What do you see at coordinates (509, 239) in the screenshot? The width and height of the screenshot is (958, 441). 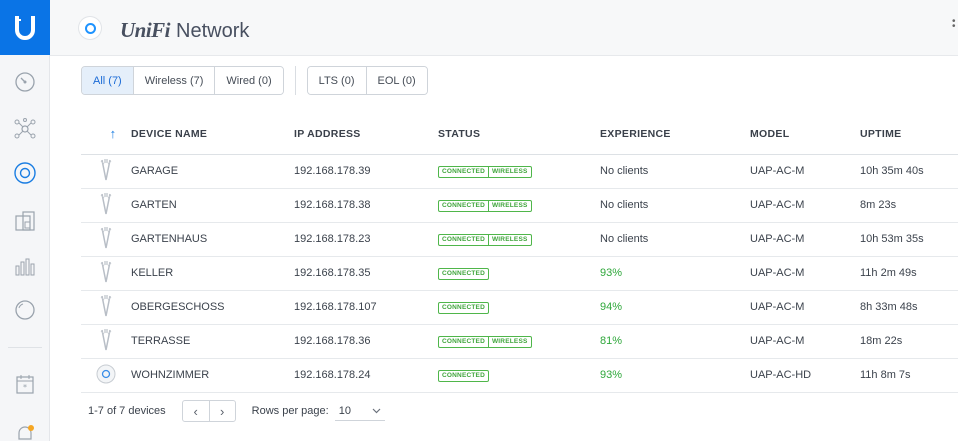 I see `status-wireless: WIRELESS` at bounding box center [509, 239].